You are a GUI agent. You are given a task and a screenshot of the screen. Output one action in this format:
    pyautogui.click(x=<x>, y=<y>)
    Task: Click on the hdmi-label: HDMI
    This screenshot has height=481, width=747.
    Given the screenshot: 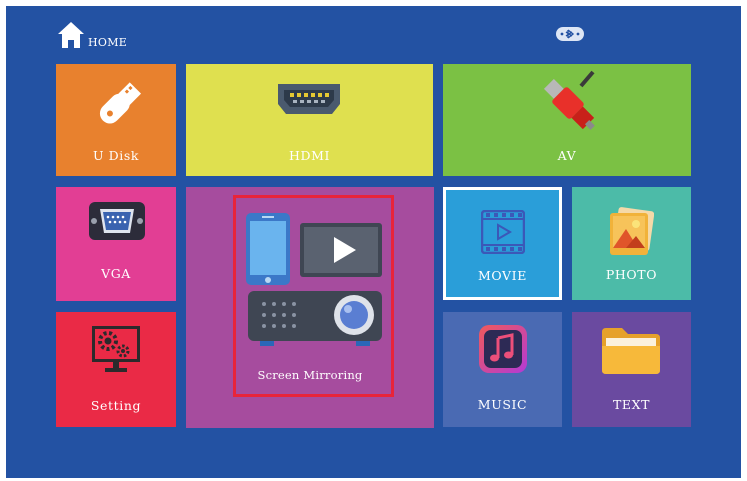 What is the action you would take?
    pyautogui.click(x=309, y=155)
    